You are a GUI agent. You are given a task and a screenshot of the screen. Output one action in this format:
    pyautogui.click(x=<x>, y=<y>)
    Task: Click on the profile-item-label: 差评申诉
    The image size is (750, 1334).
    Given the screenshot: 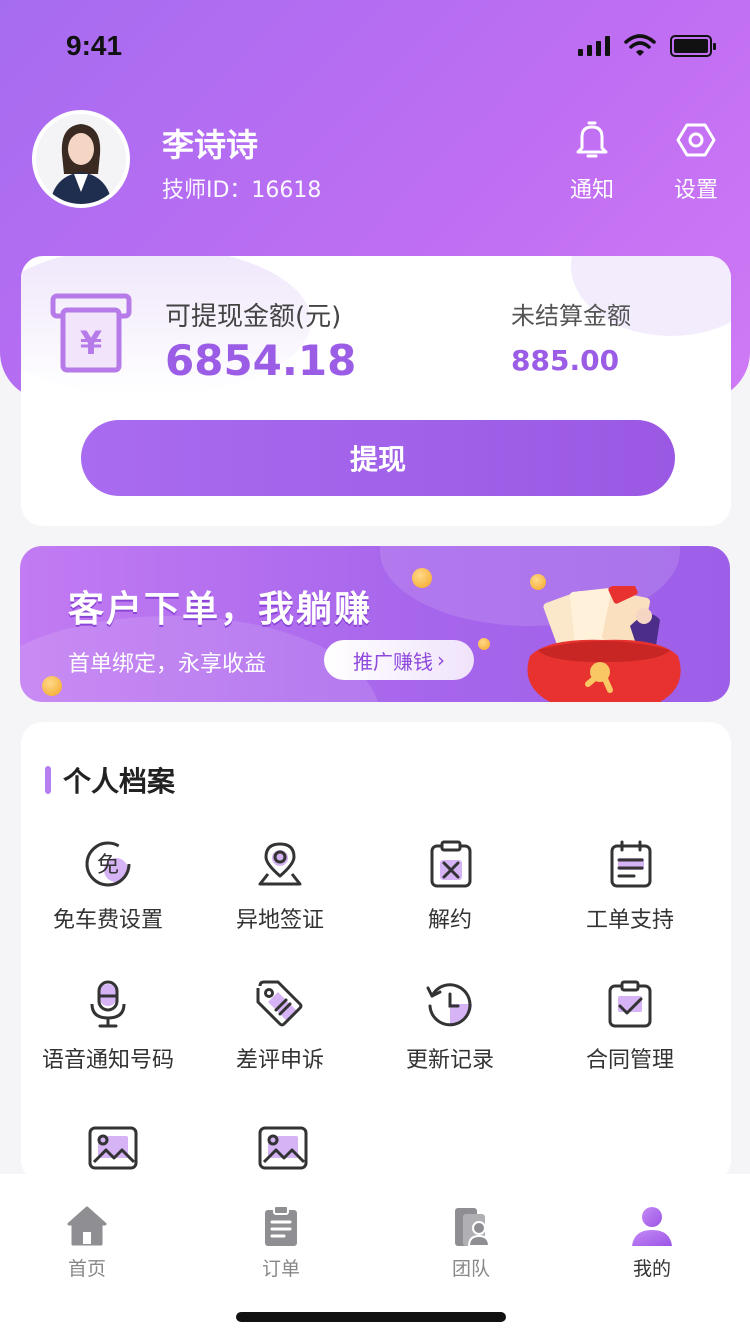 What is the action you would take?
    pyautogui.click(x=279, y=1060)
    